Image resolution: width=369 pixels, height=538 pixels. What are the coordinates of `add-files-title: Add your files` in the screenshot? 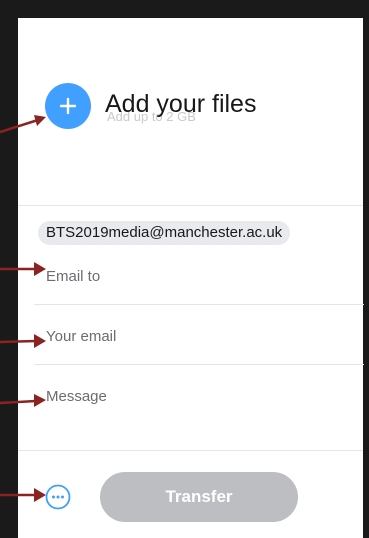 It's located at (180, 104).